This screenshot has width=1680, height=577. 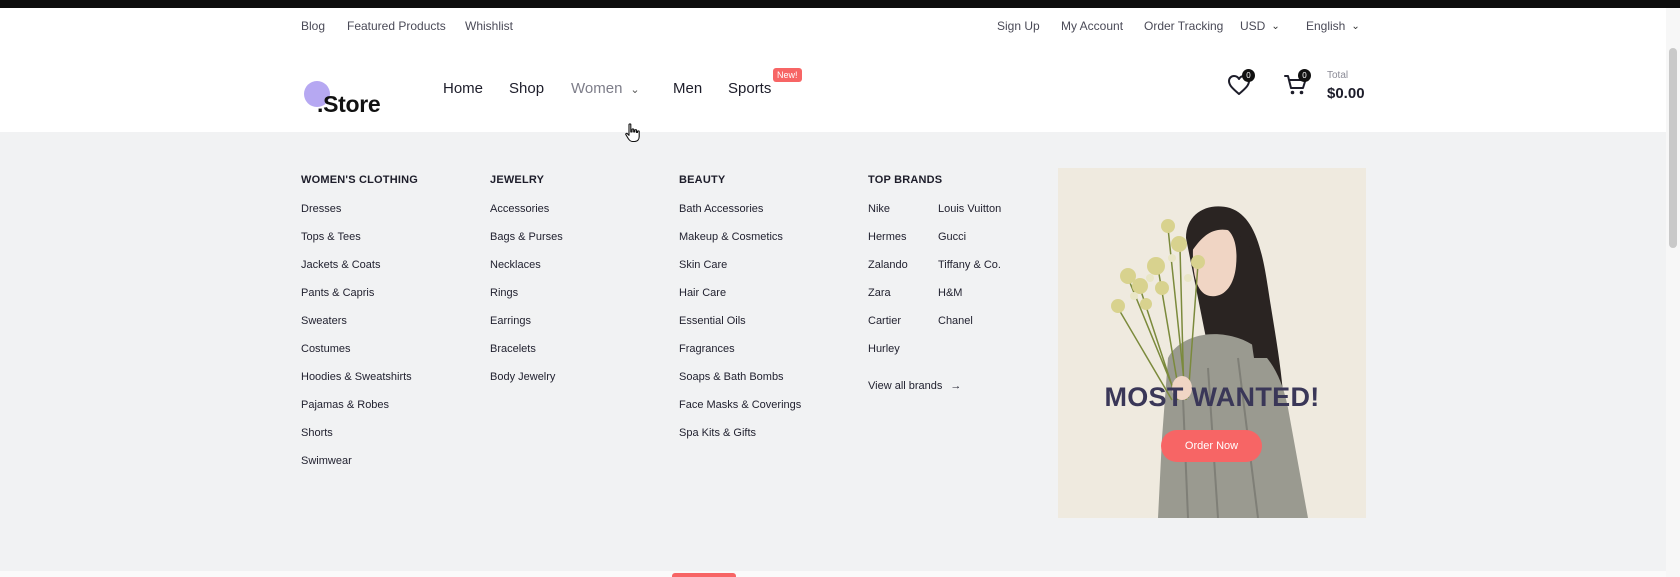 What do you see at coordinates (526, 216) in the screenshot?
I see `menu-link: Accessories` at bounding box center [526, 216].